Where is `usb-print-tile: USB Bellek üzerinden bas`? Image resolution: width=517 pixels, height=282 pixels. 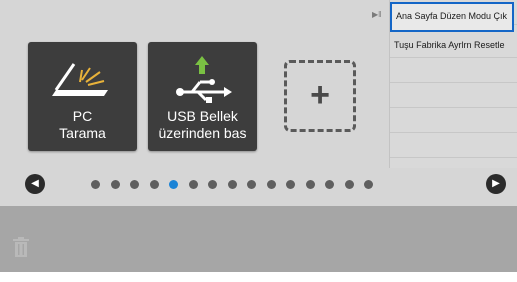 usb-print-tile: USB Bellek üzerinden bas is located at coordinates (202, 96).